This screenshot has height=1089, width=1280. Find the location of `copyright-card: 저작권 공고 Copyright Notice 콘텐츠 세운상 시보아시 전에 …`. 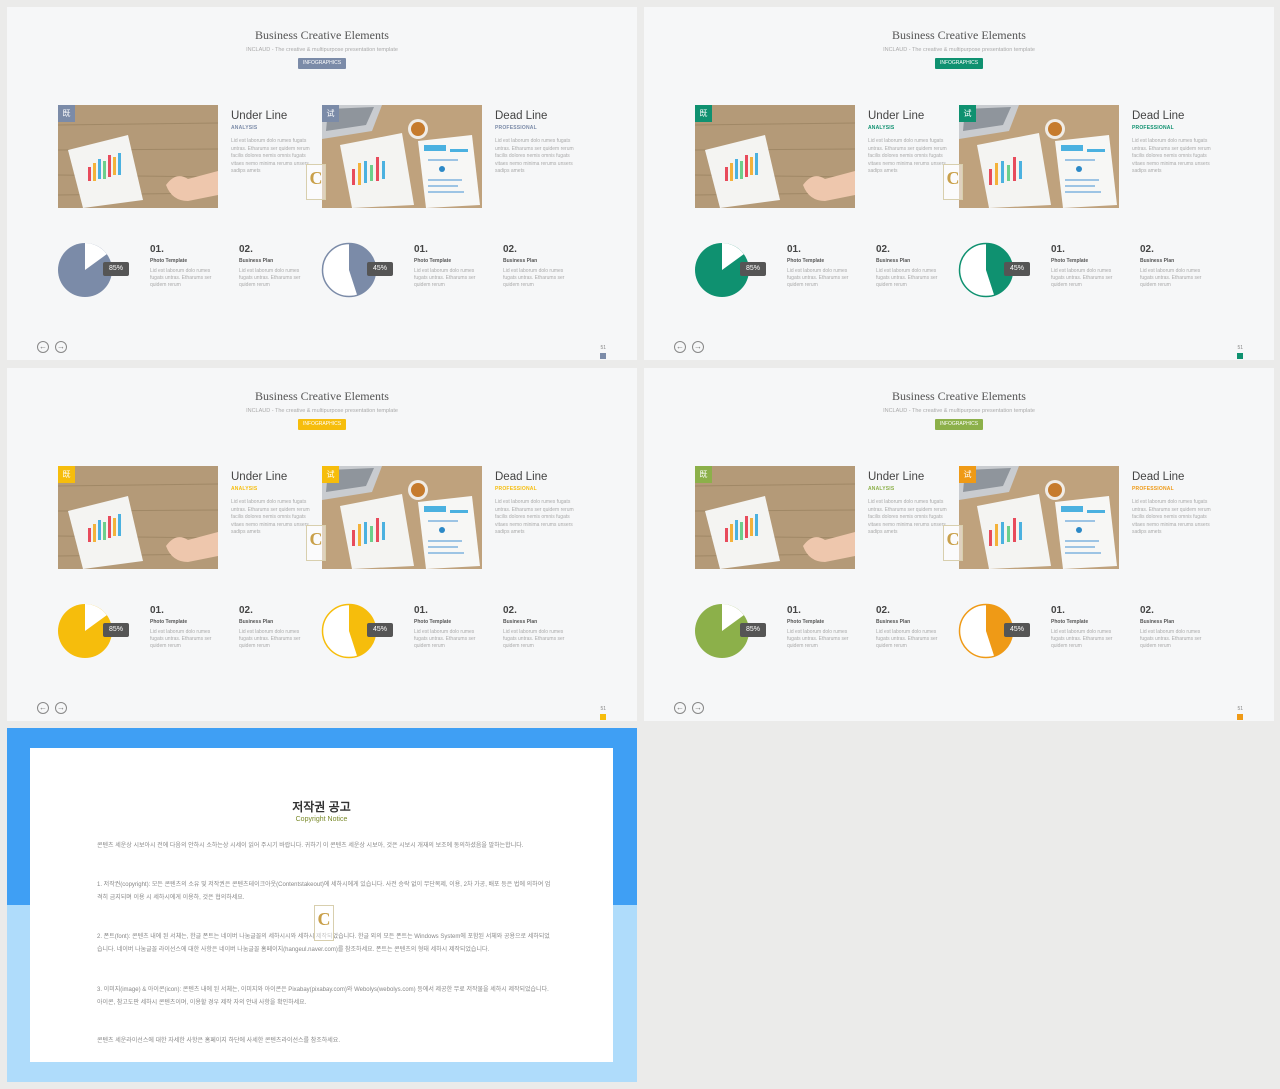

copyright-card: 저작권 공고 Copyright Notice 콘텐츠 세운상 시보아시 전에 … is located at coordinates (321, 905).